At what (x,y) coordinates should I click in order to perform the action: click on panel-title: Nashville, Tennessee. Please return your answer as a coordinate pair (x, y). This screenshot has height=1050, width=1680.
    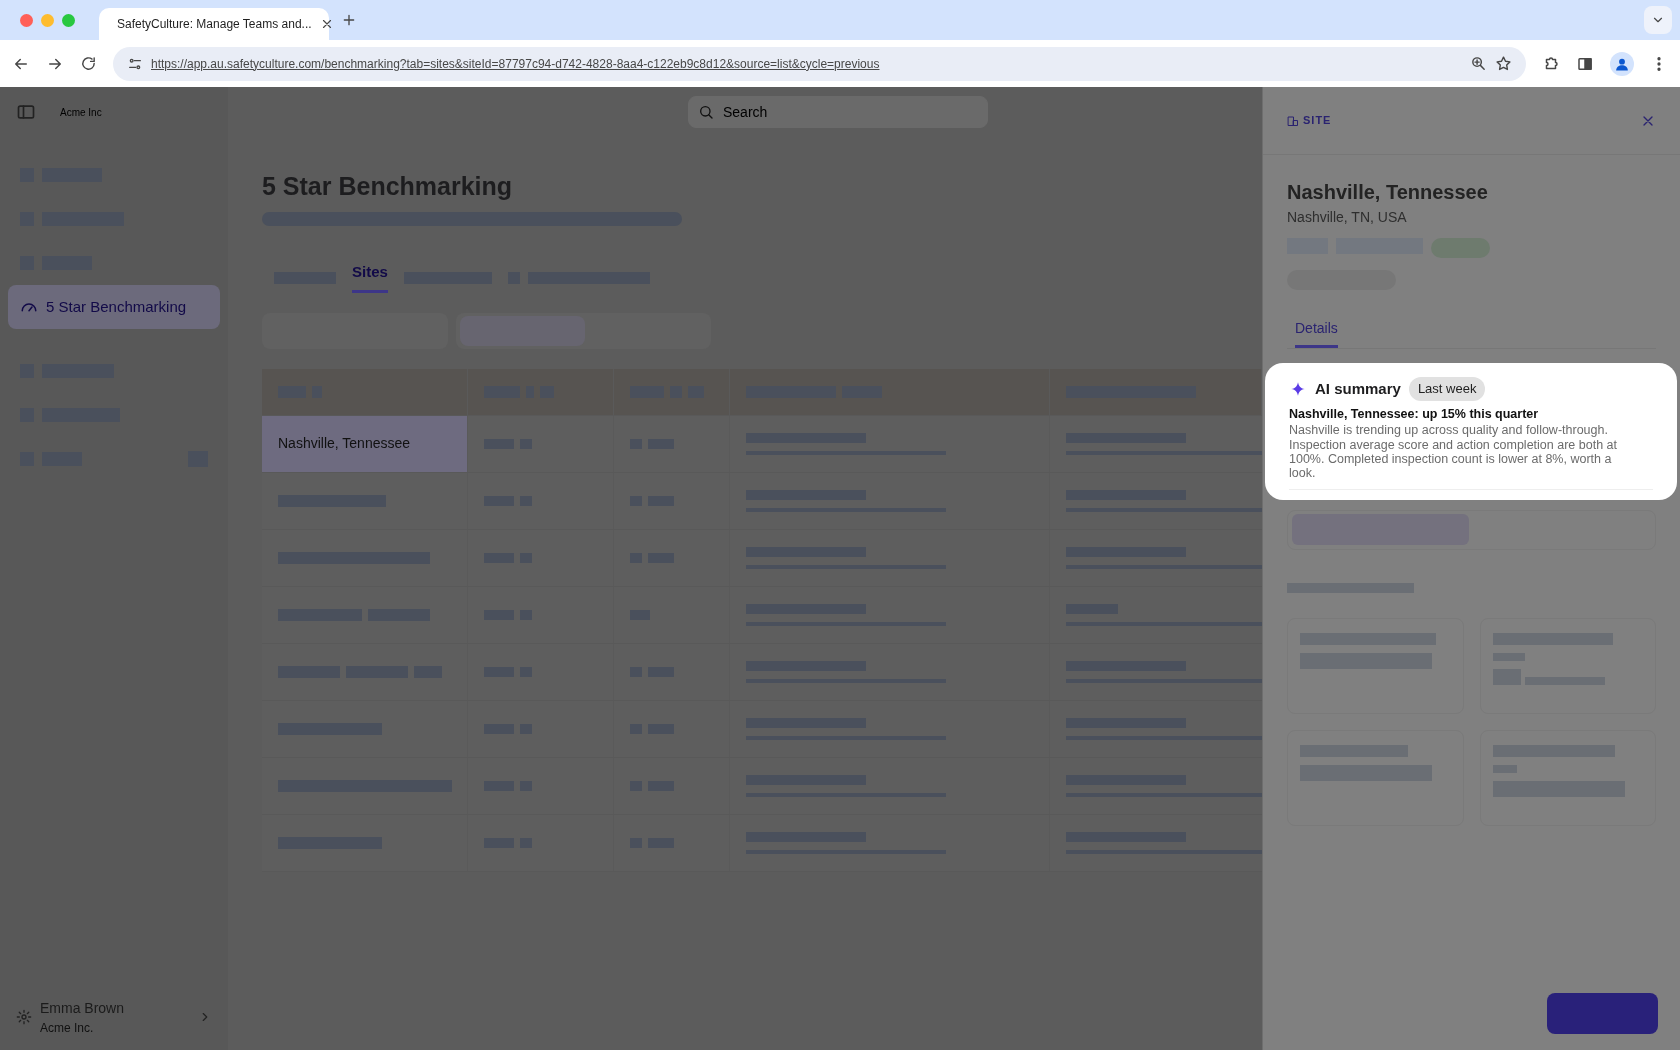
    Looking at the image, I should click on (1388, 192).